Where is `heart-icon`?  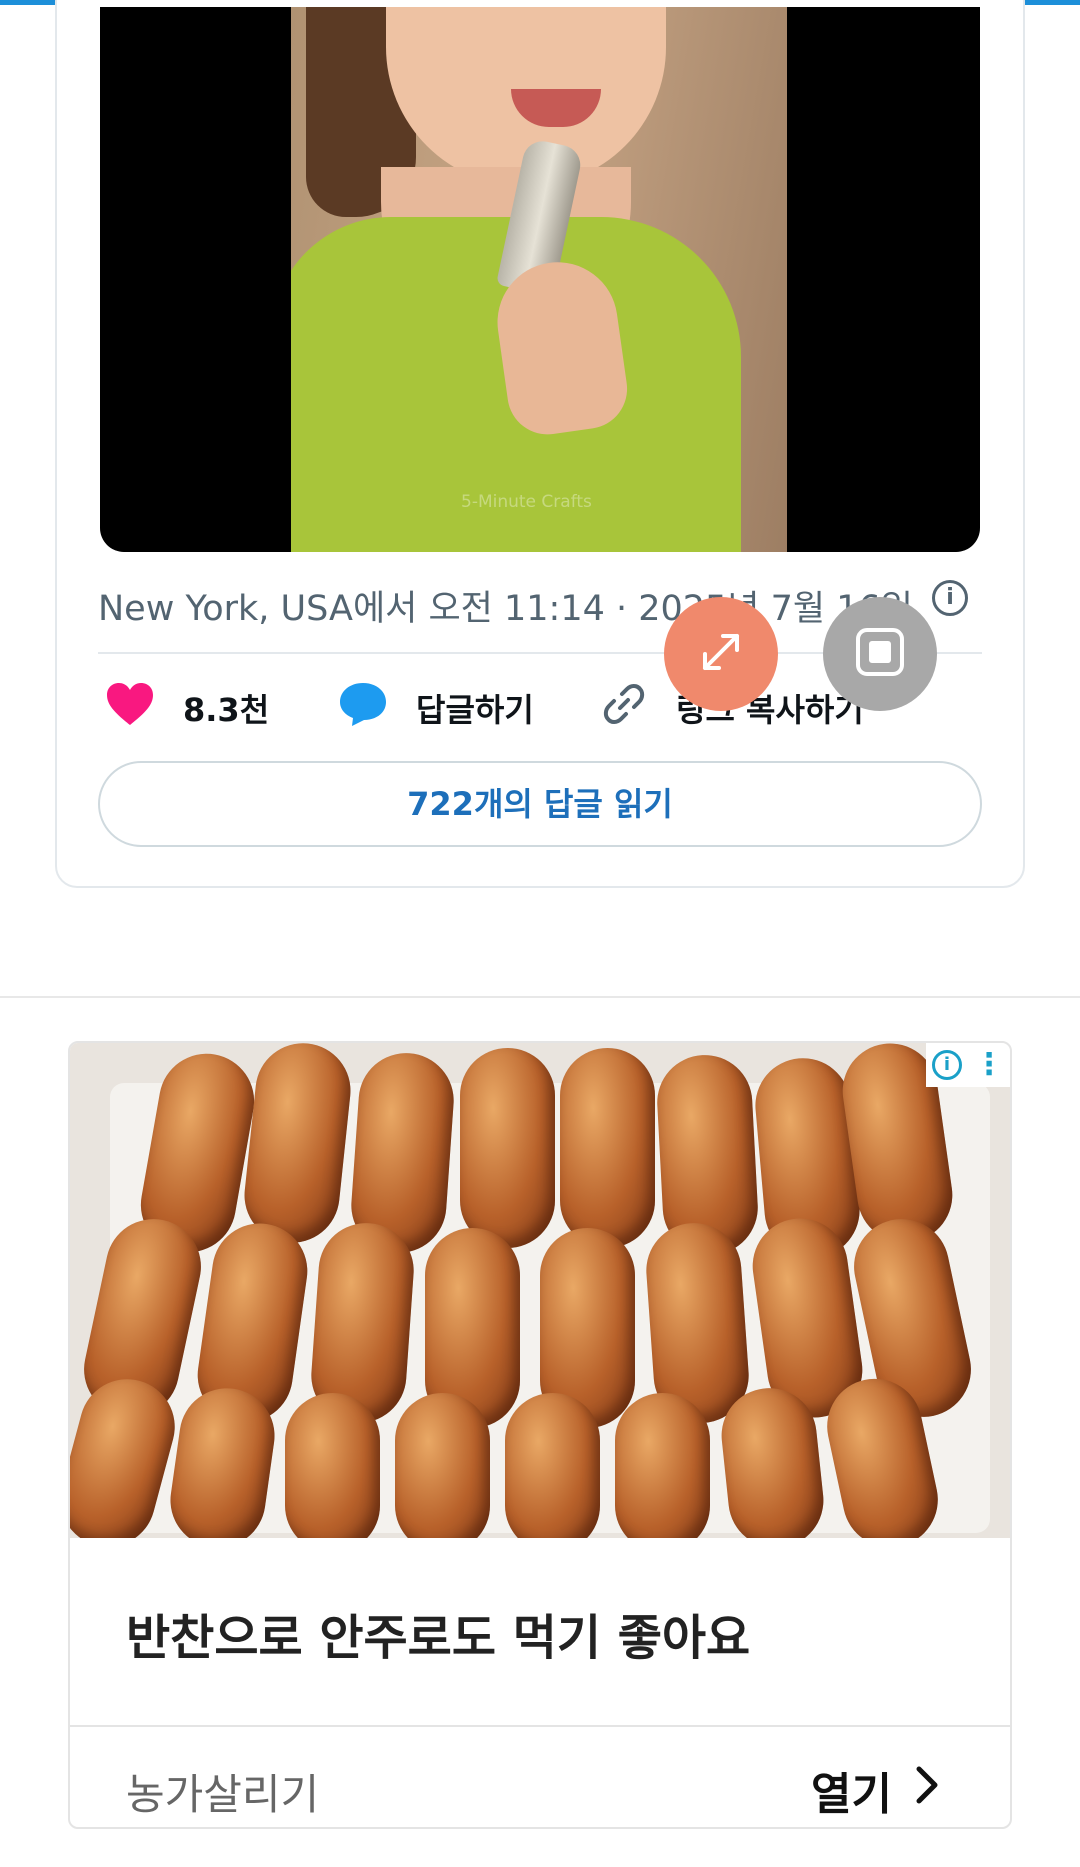 heart-icon is located at coordinates (130, 708).